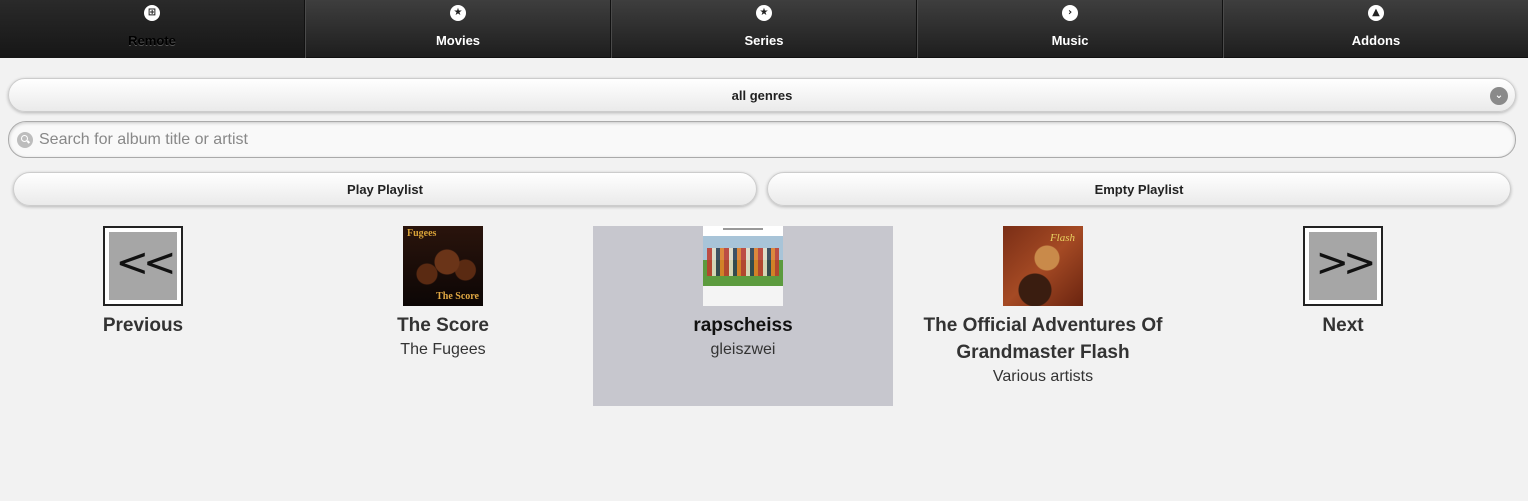 This screenshot has height=501, width=1528. What do you see at coordinates (152, 40) in the screenshot?
I see `tab-remote-label: Remote` at bounding box center [152, 40].